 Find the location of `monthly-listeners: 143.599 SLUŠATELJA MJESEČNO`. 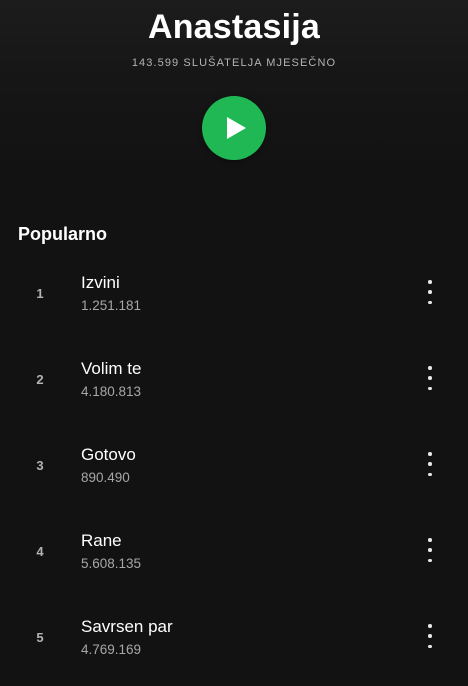

monthly-listeners: 143.599 SLUŠATELJA MJESEČNO is located at coordinates (234, 63).